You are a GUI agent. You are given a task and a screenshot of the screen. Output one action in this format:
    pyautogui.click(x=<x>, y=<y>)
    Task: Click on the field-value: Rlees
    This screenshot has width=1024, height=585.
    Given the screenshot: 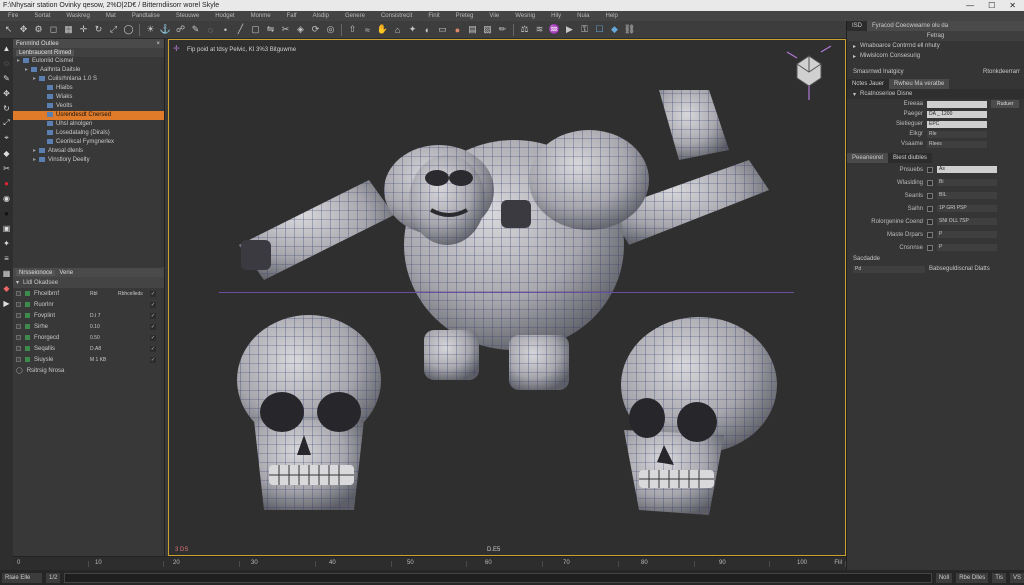 What is the action you would take?
    pyautogui.click(x=957, y=144)
    